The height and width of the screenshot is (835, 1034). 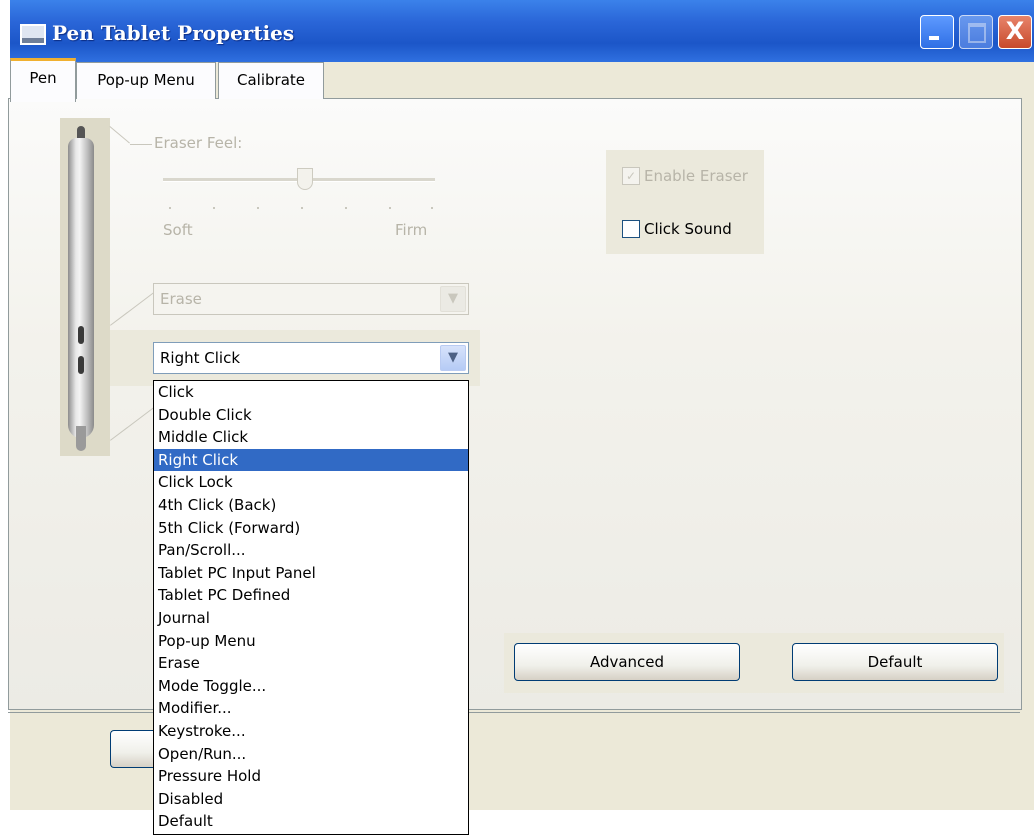 I want to click on upper-button-value: Erase, so click(x=181, y=299).